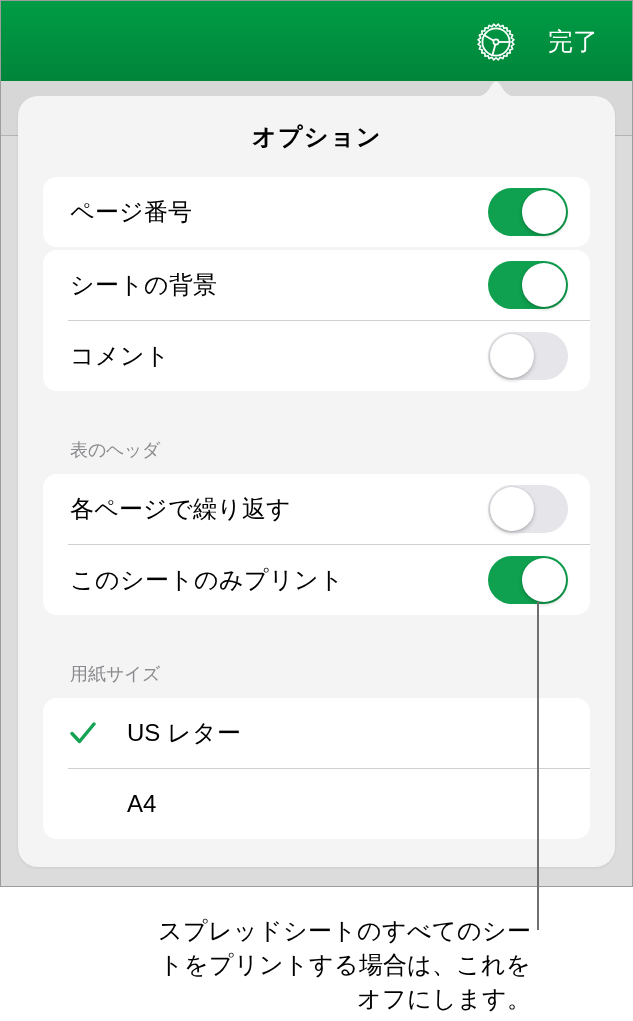 The width and height of the screenshot is (633, 1021). I want to click on settings-icon, so click(496, 42).